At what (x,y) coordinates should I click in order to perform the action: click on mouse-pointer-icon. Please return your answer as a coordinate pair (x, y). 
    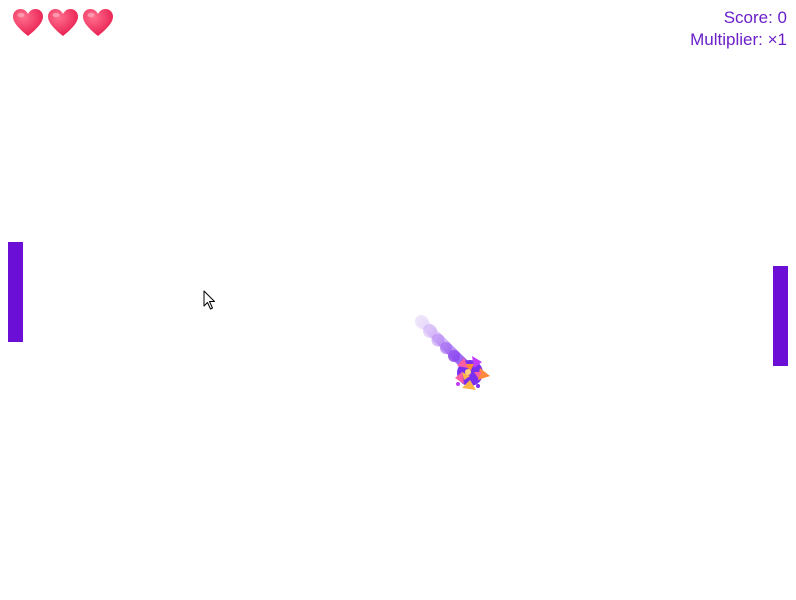
    Looking at the image, I should click on (209, 300).